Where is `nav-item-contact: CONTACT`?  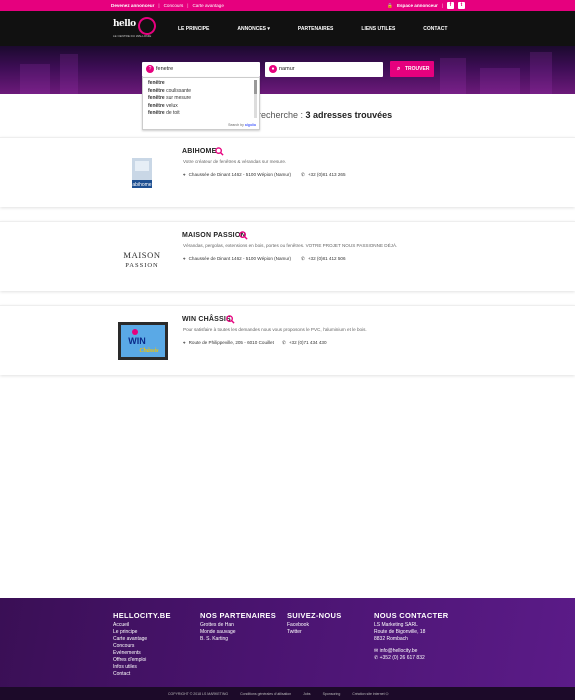 nav-item-contact: CONTACT is located at coordinates (435, 29).